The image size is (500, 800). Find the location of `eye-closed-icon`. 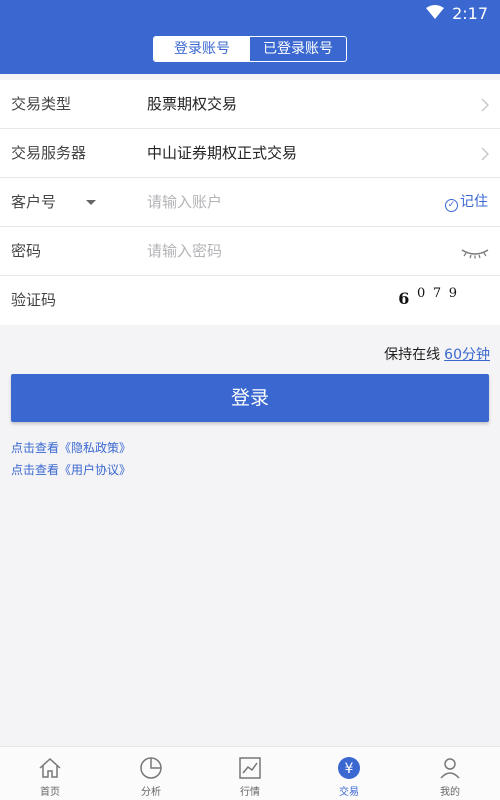

eye-closed-icon is located at coordinates (475, 253).